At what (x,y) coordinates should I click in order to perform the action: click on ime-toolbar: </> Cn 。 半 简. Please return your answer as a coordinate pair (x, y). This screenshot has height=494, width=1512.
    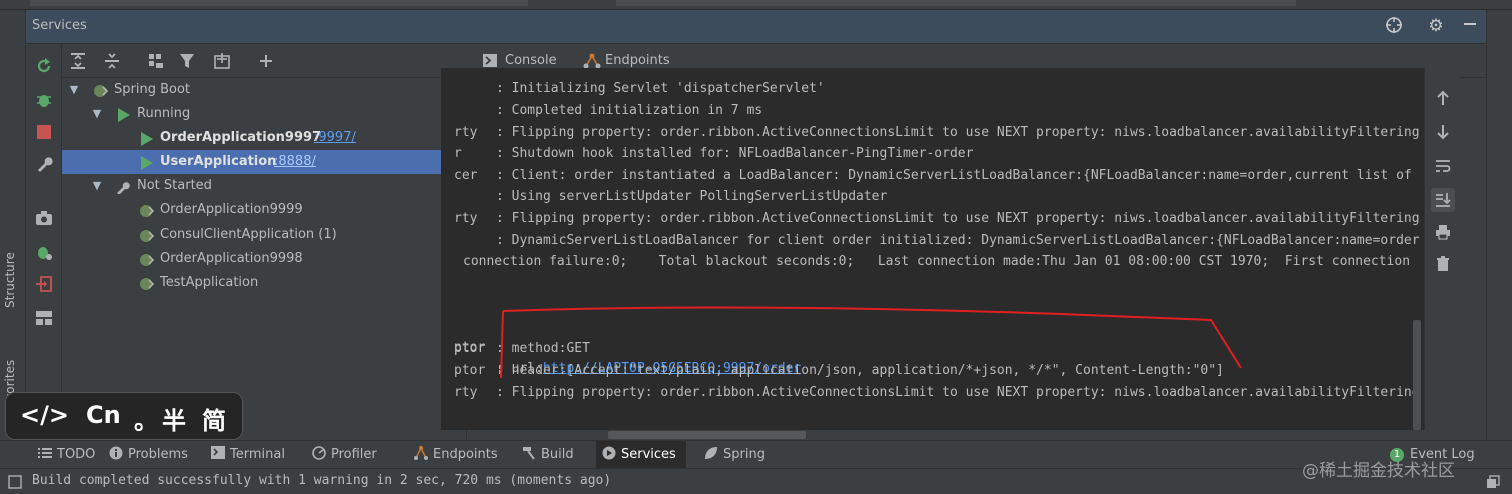
    Looking at the image, I should click on (124, 416).